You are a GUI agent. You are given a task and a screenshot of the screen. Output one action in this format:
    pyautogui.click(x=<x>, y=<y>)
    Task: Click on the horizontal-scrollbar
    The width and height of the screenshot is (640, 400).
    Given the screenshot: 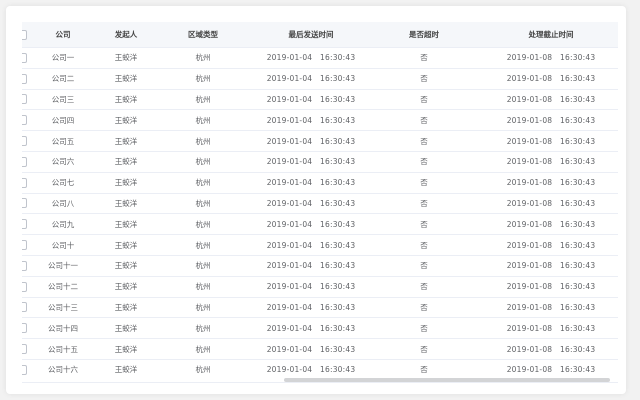 What is the action you would take?
    pyautogui.click(x=320, y=380)
    